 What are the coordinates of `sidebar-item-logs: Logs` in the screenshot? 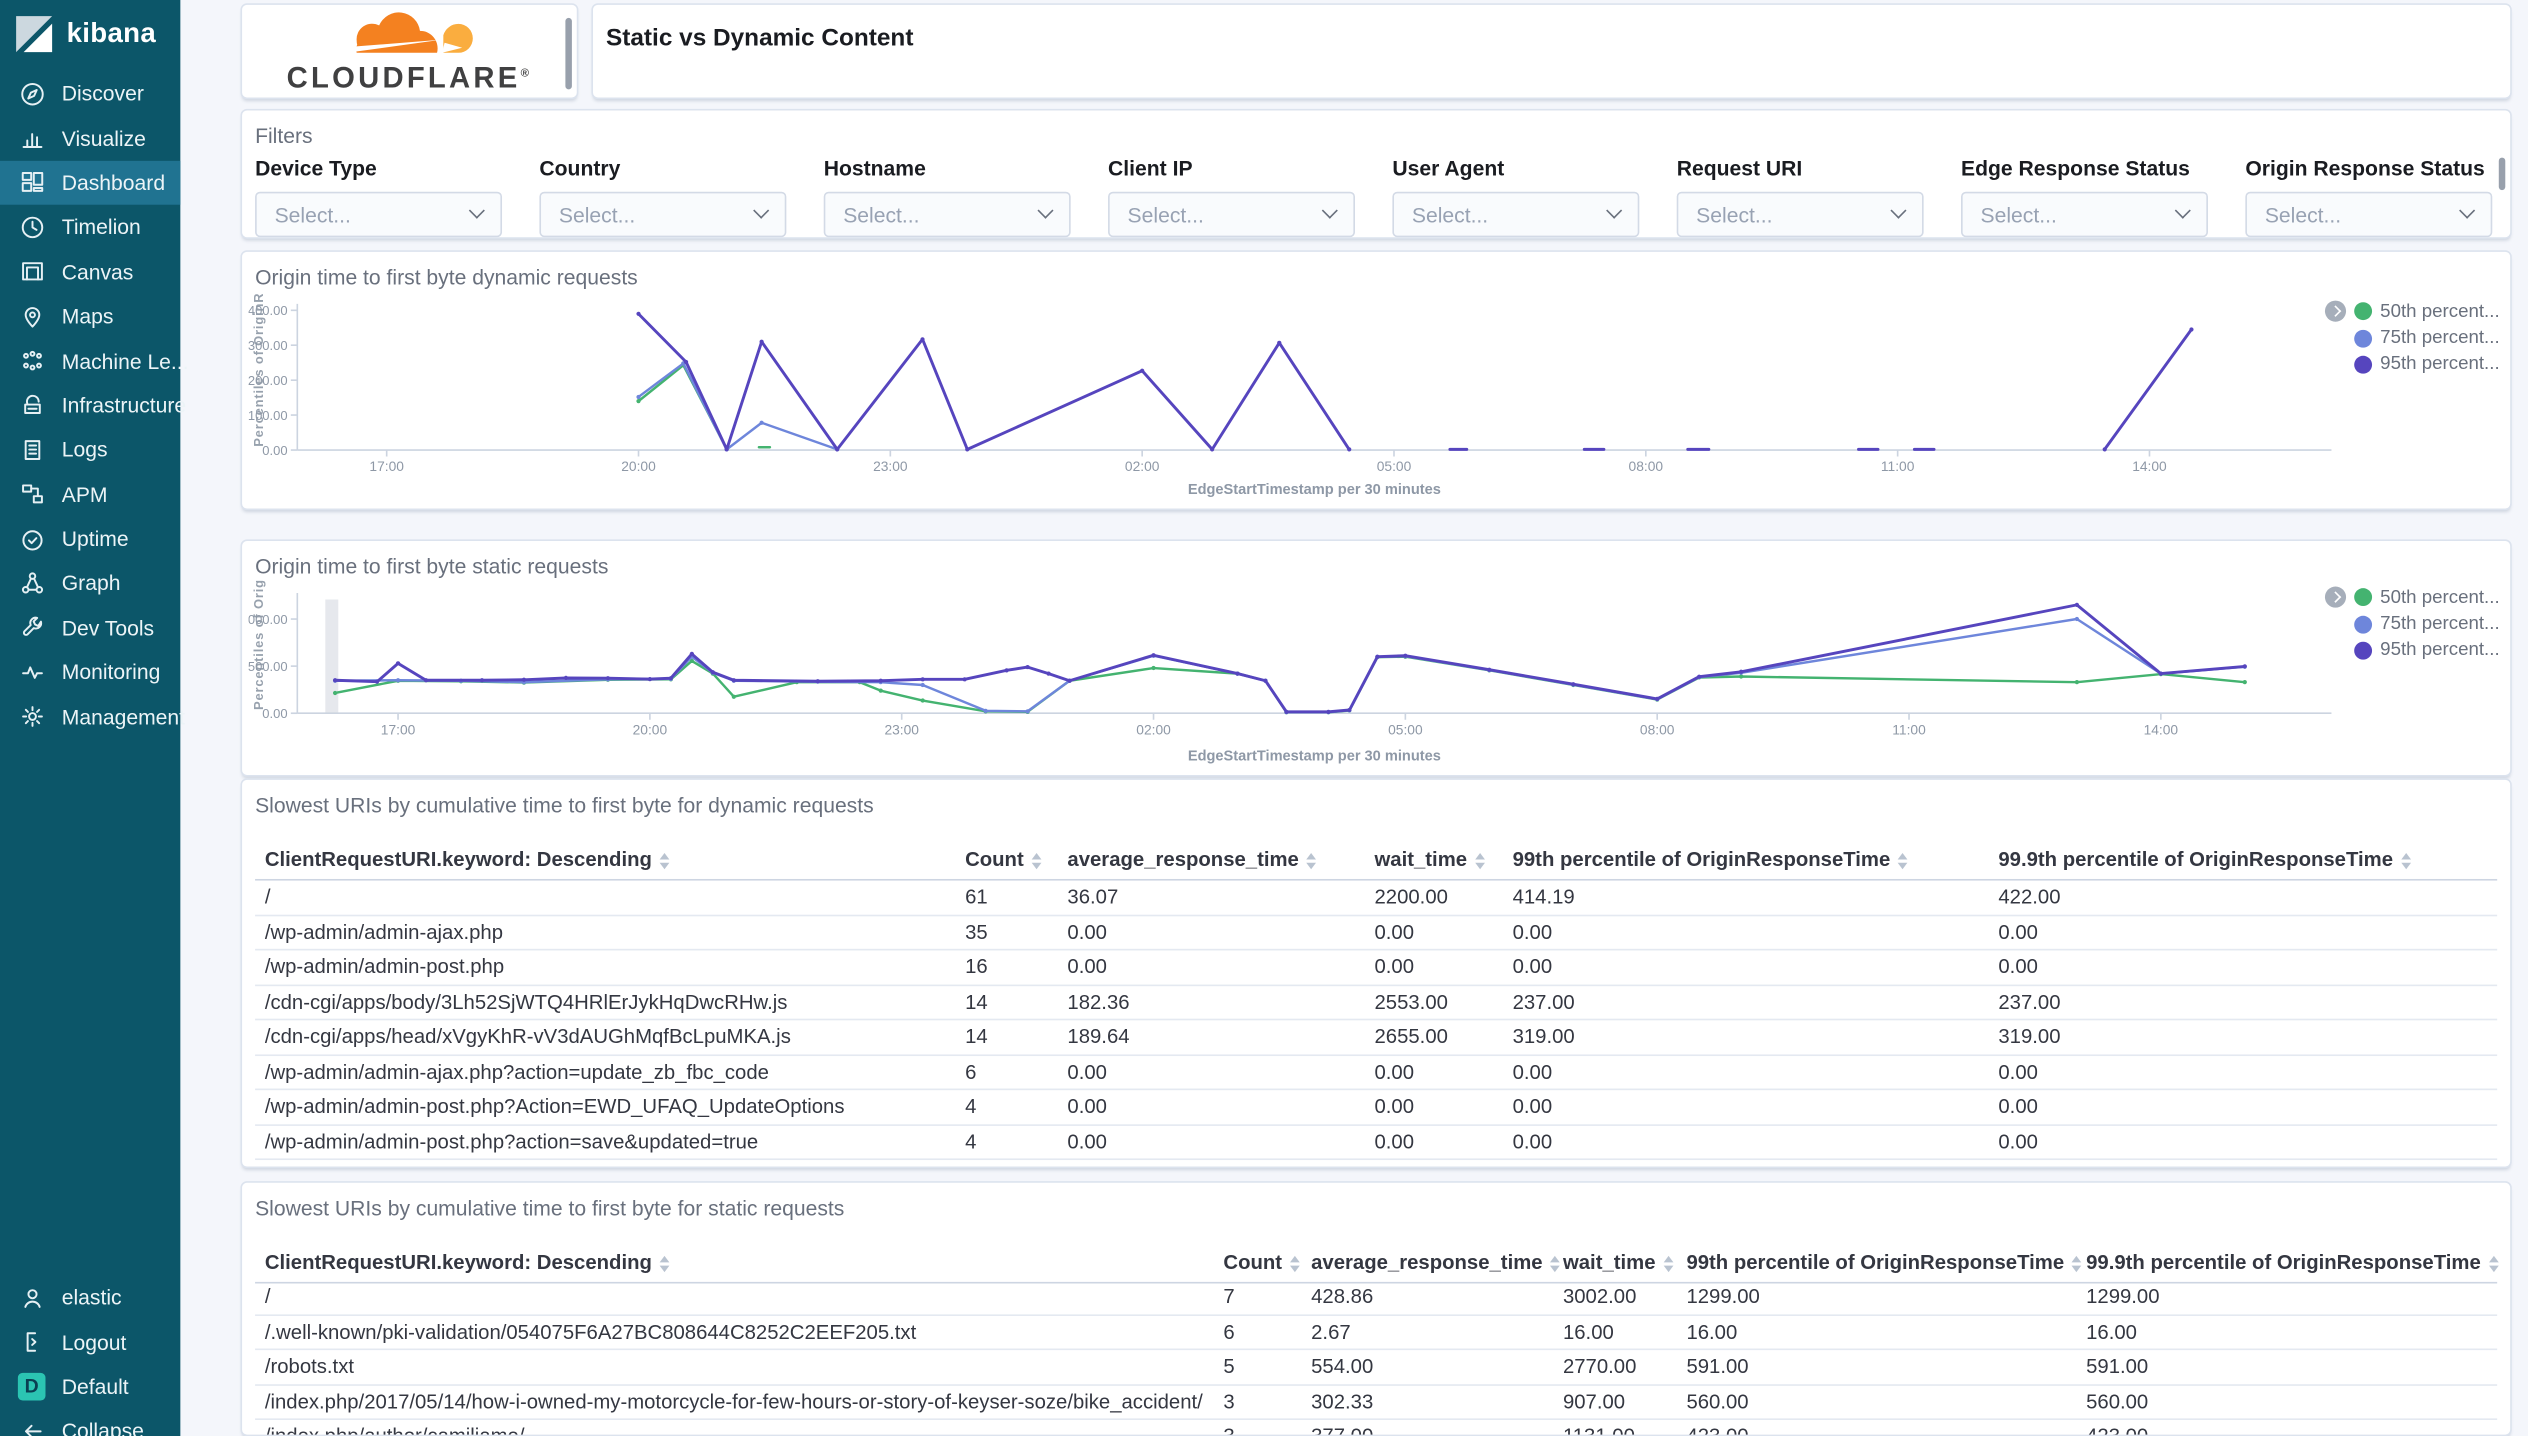 It's located at (90, 449).